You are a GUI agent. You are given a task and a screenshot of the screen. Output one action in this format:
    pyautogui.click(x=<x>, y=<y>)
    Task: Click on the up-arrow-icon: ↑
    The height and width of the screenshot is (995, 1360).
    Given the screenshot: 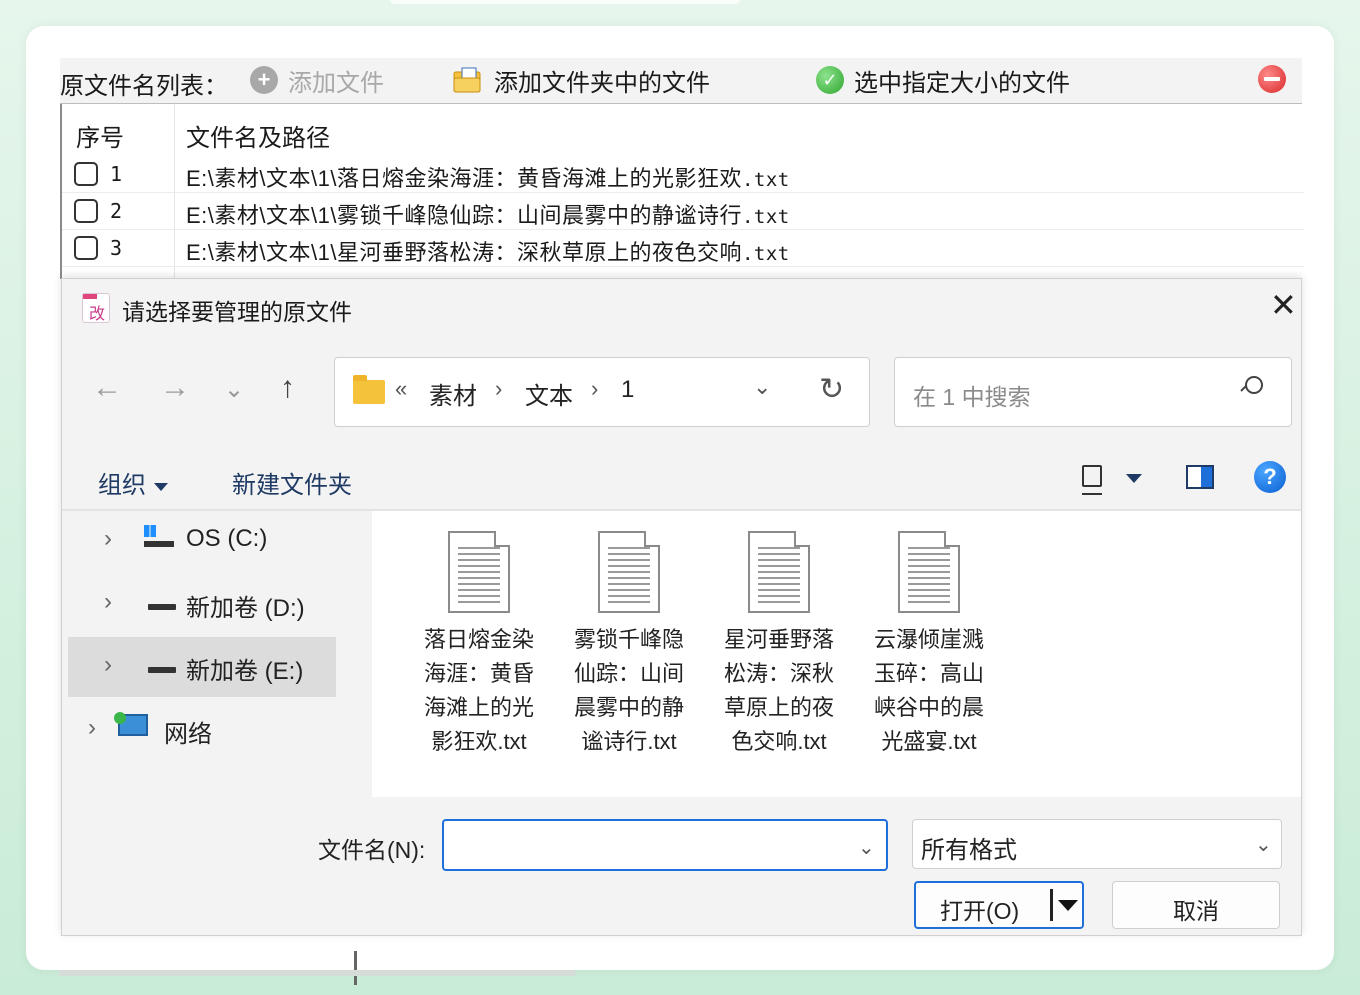 What is the action you would take?
    pyautogui.click(x=287, y=388)
    